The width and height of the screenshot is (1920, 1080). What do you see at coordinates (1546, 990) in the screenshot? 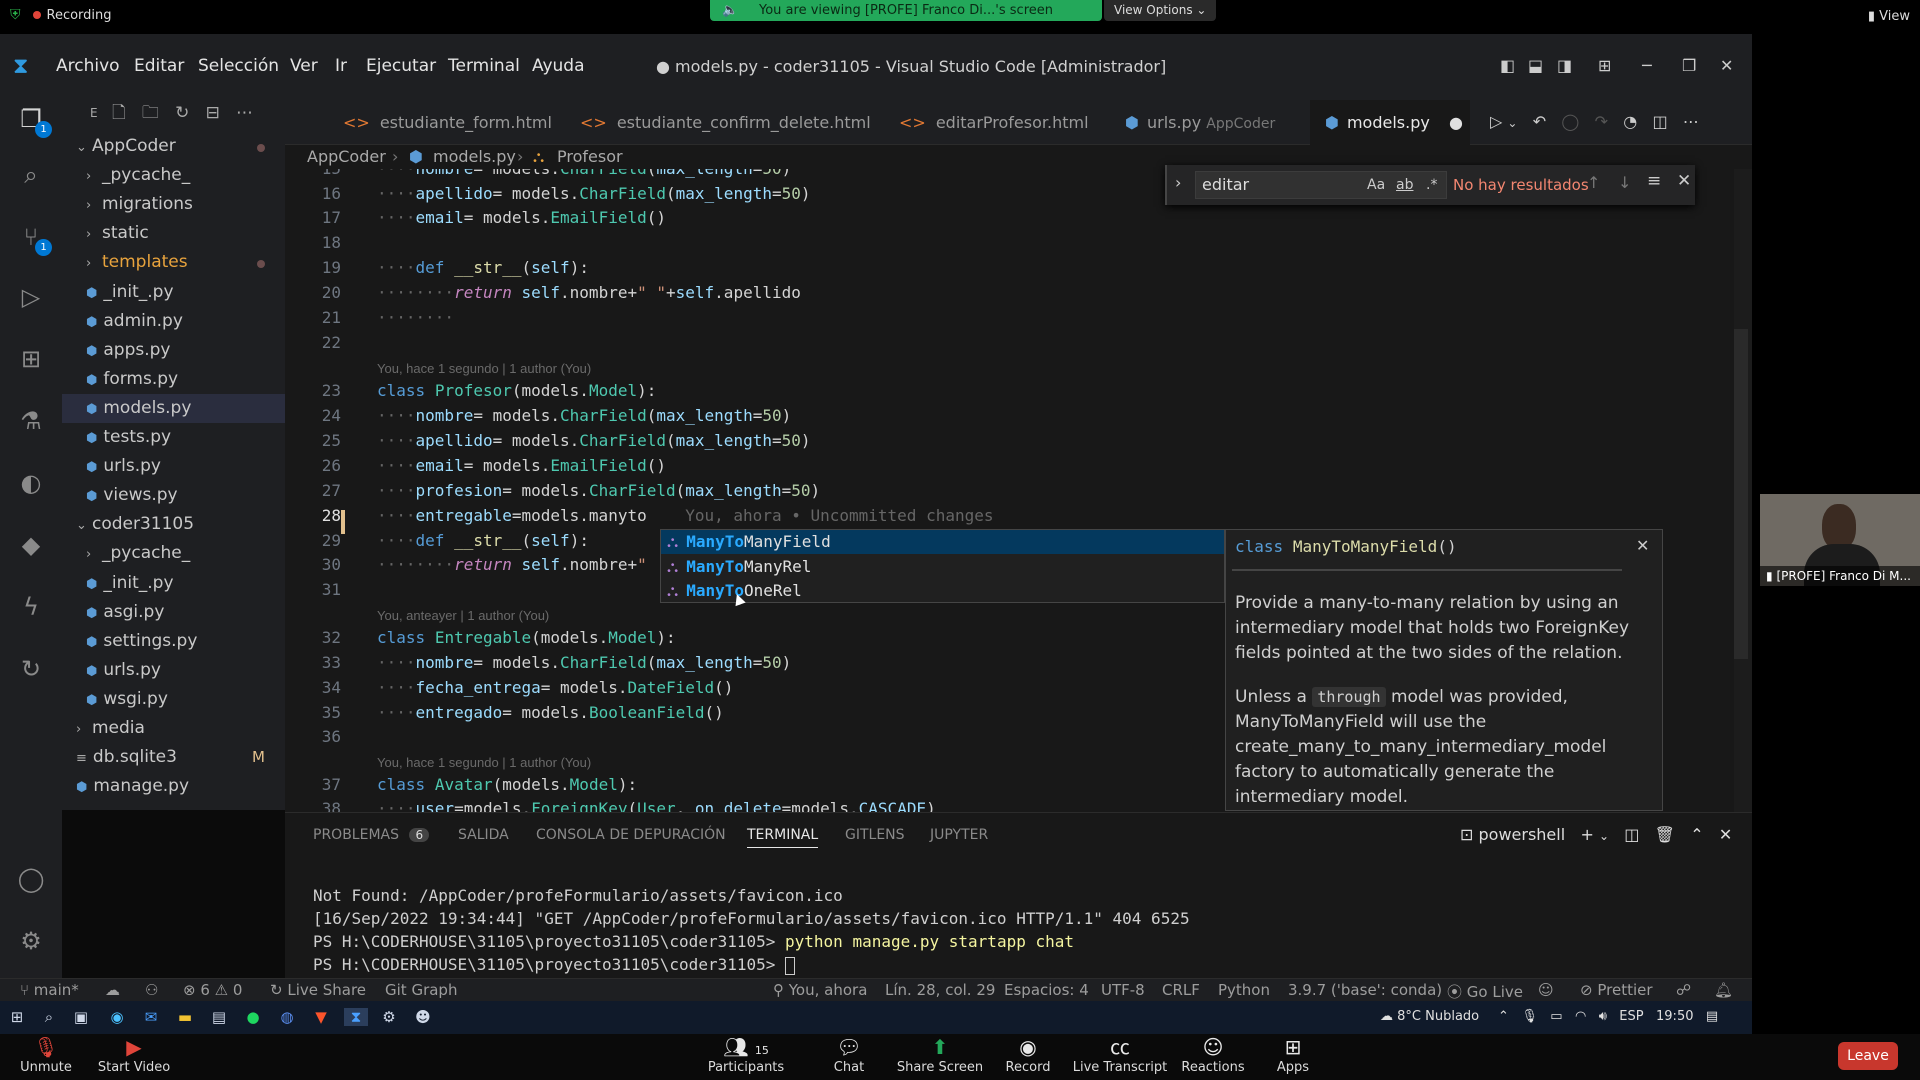
I see `copilot-icon: ☺` at bounding box center [1546, 990].